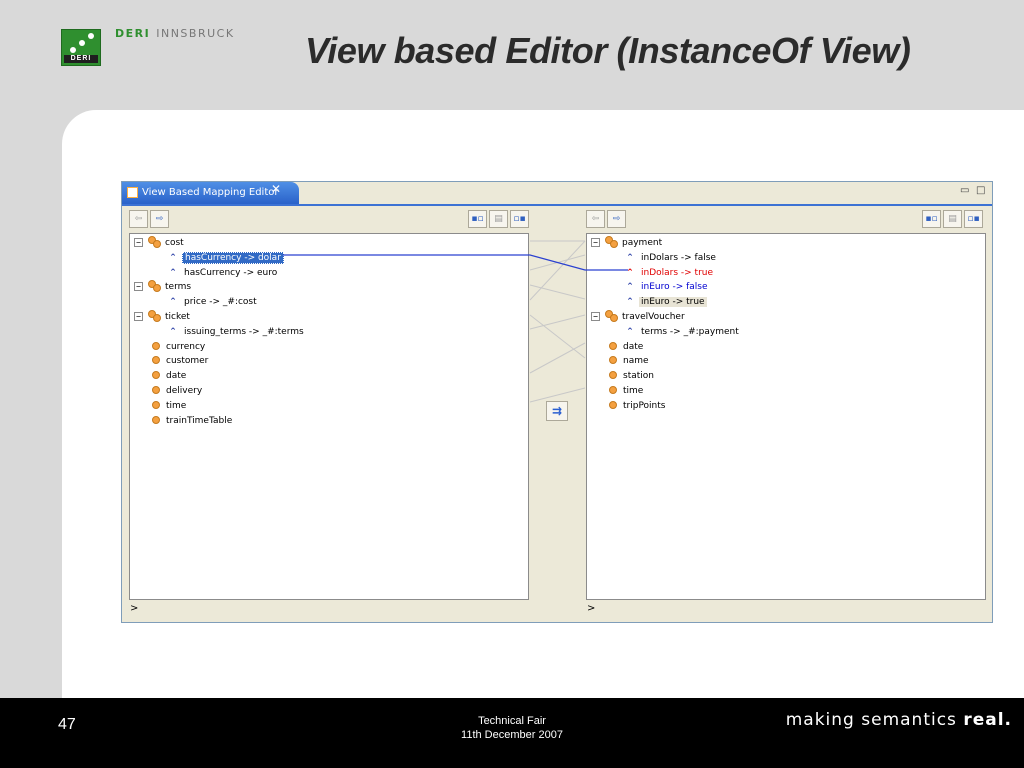 The height and width of the screenshot is (768, 1024). I want to click on mapping-lines, so click(455, 321).